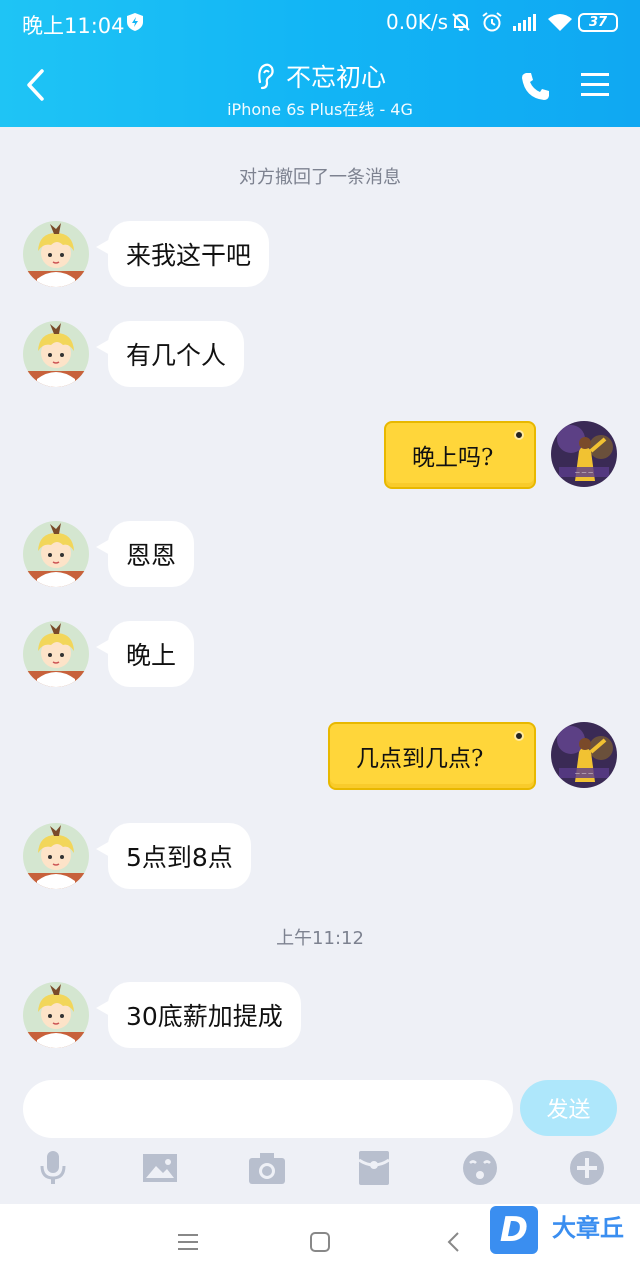  I want to click on message-bubble: 5点到8点, so click(173, 856).